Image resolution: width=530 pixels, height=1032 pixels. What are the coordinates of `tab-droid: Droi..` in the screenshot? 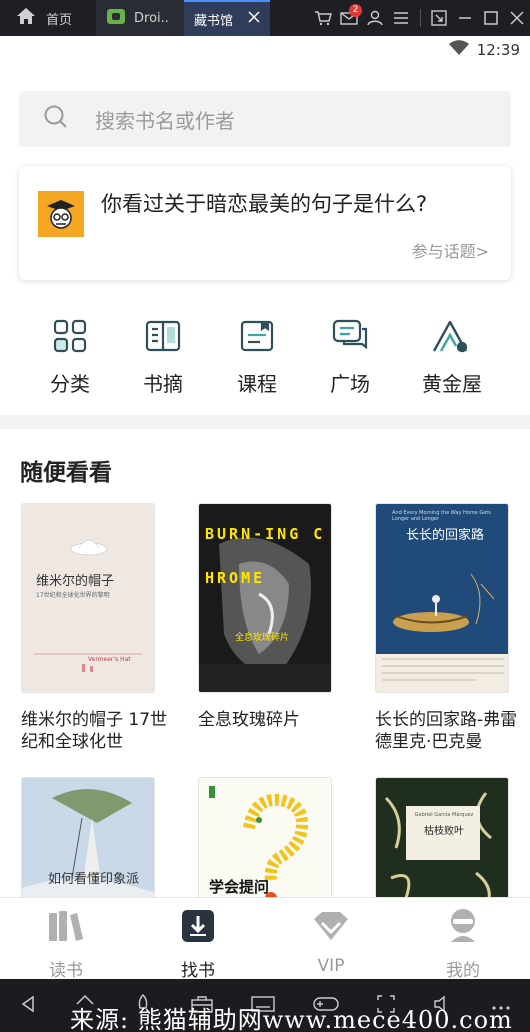 It's located at (140, 18).